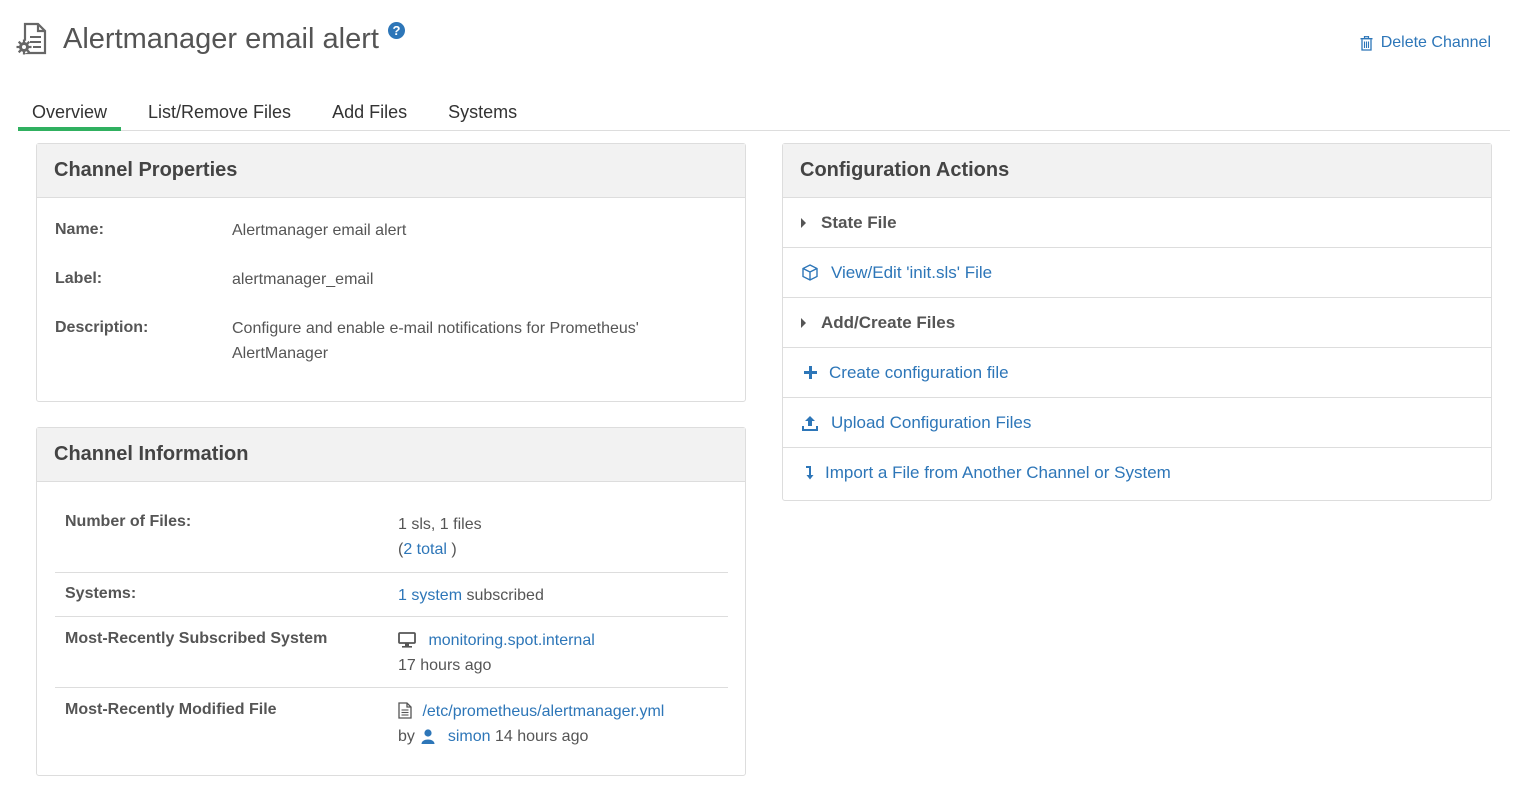 The height and width of the screenshot is (794, 1516). Describe the element at coordinates (451, 549) in the screenshot. I see `files-total-close: )` at that location.